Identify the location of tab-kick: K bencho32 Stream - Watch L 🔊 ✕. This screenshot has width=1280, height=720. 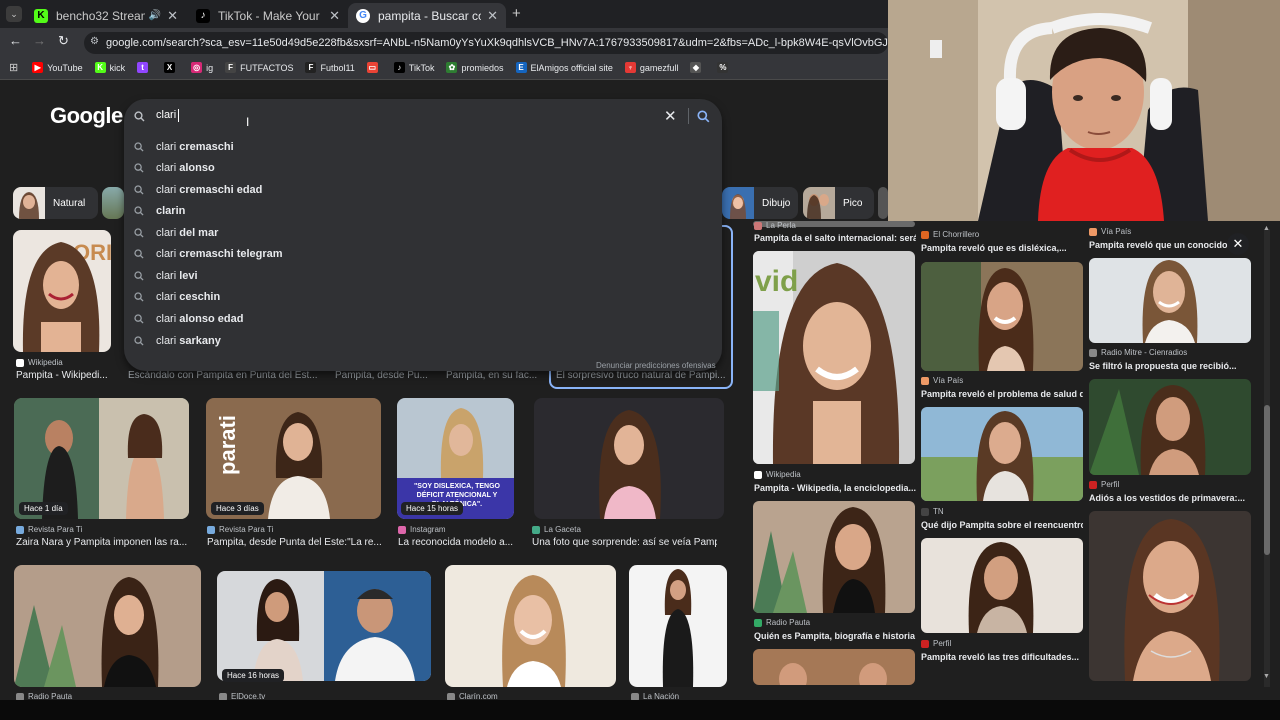
(106, 15).